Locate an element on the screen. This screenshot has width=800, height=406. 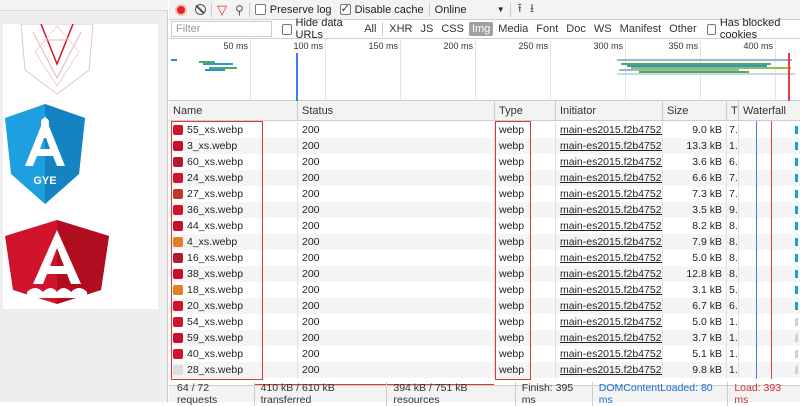
filter-type-doc: Doc is located at coordinates (576, 29).